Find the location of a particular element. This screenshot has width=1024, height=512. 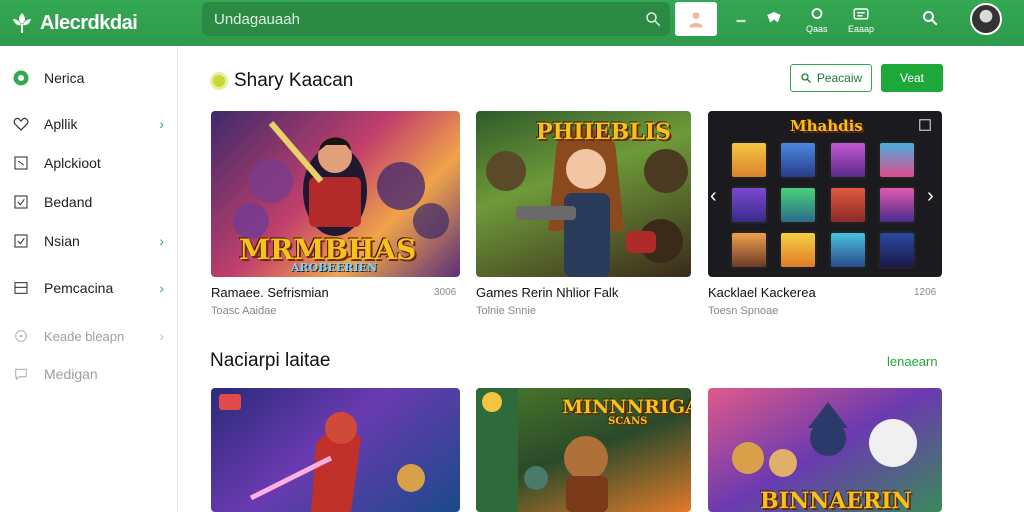

heart-icon is located at coordinates (21, 124).